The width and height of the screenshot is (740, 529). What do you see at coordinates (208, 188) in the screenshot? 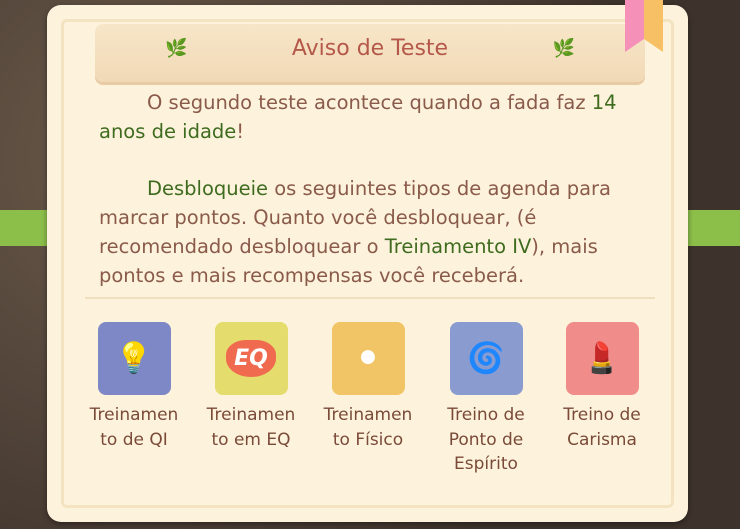
I see `unlock-highlight: Desbloqueie` at bounding box center [208, 188].